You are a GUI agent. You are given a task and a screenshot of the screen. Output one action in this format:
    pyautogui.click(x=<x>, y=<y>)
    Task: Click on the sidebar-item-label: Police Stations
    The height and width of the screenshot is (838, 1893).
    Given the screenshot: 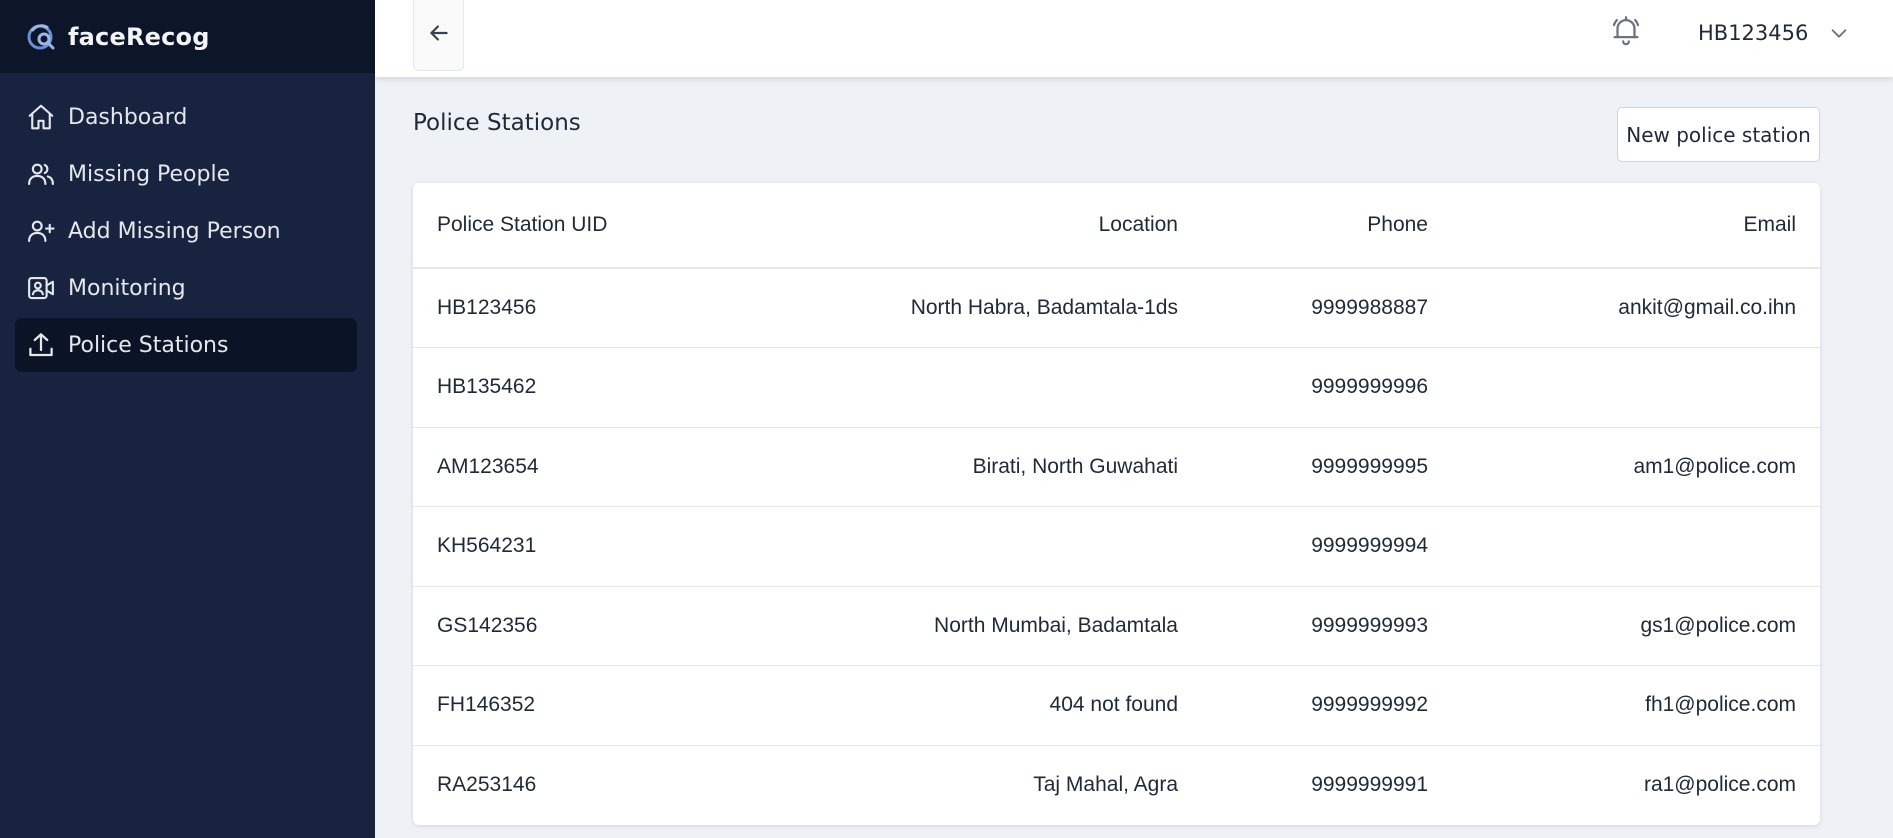 What is the action you would take?
    pyautogui.click(x=148, y=345)
    